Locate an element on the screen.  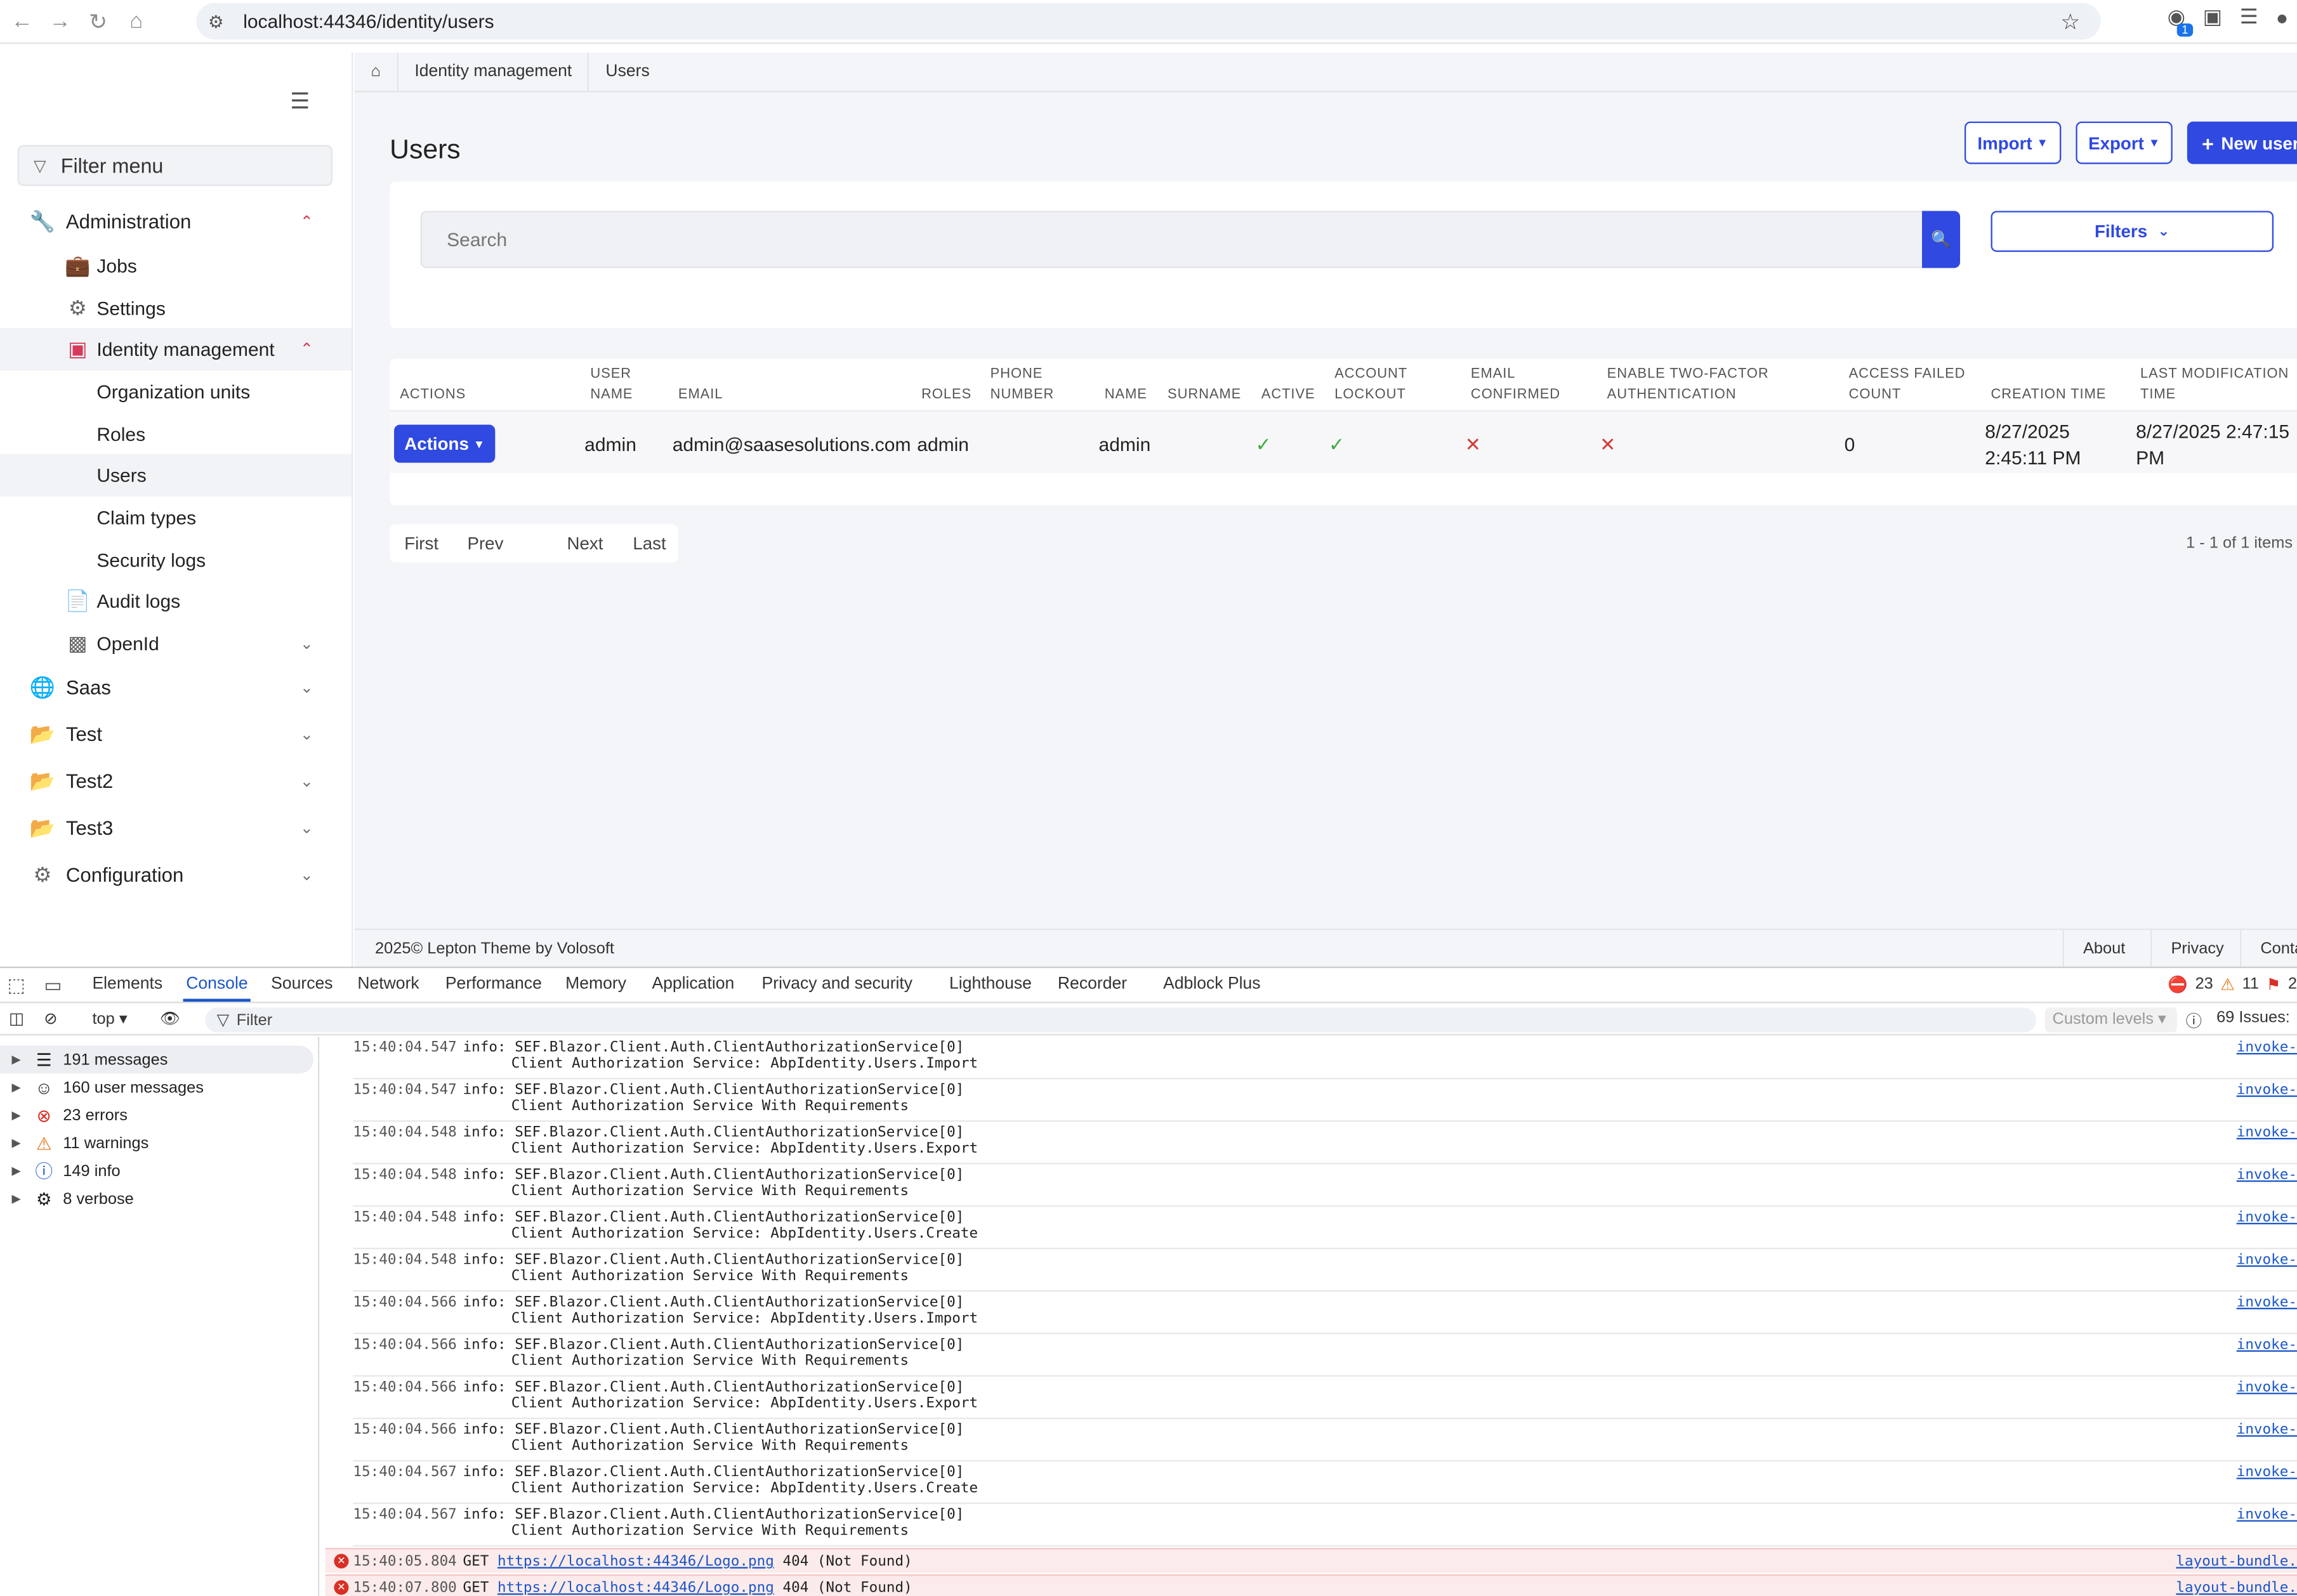
address-bar: ⚙ localhost:44346/identity/users ☆ is located at coordinates (1148, 21).